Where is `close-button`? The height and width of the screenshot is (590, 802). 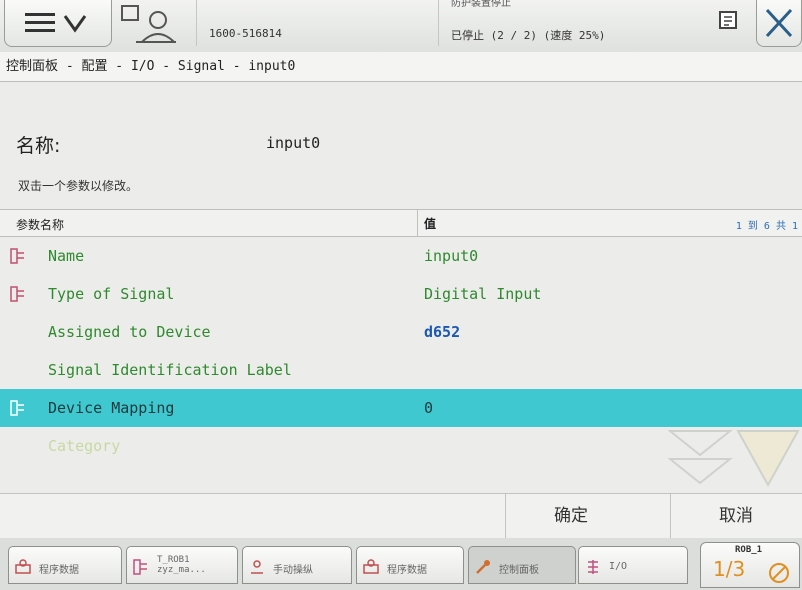 close-button is located at coordinates (779, 23).